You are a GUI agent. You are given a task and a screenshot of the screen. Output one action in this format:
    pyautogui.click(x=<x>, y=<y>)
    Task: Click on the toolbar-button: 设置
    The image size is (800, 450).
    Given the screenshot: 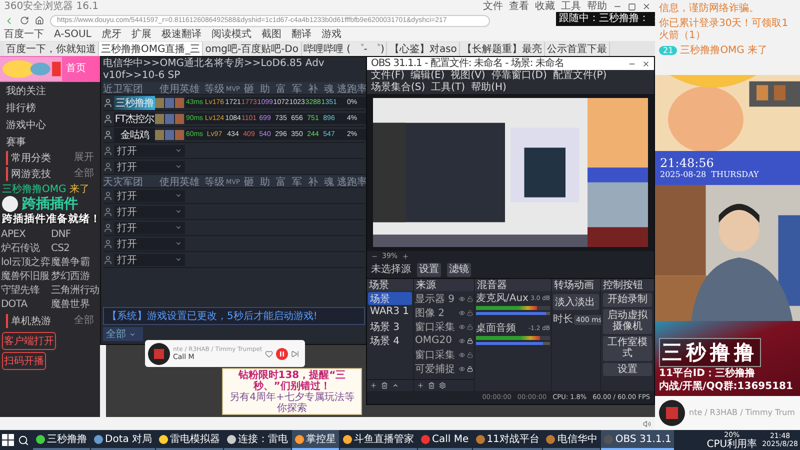 What is the action you would take?
    pyautogui.click(x=429, y=270)
    